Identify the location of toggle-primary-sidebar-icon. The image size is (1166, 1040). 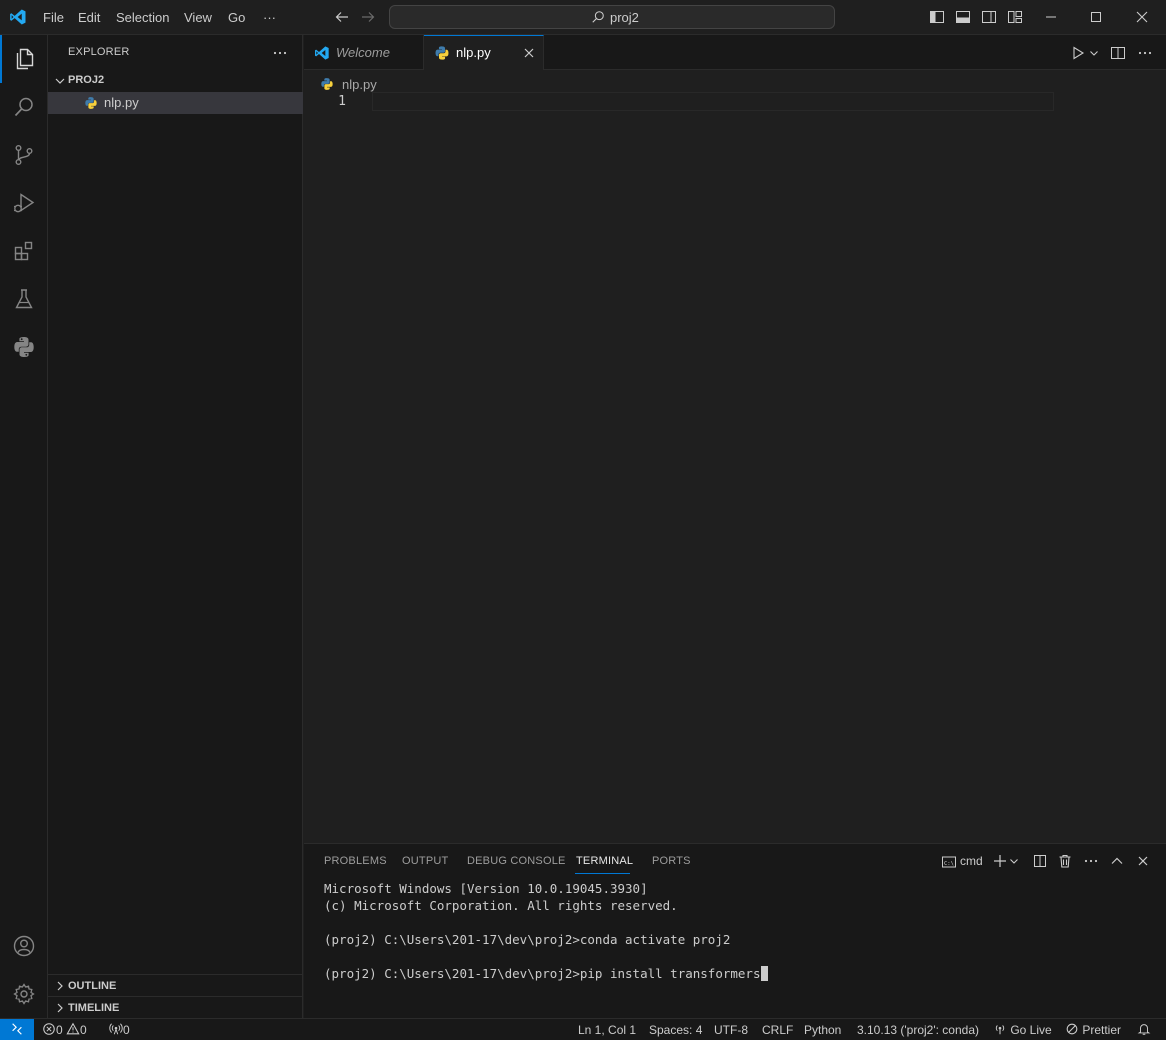
(937, 17).